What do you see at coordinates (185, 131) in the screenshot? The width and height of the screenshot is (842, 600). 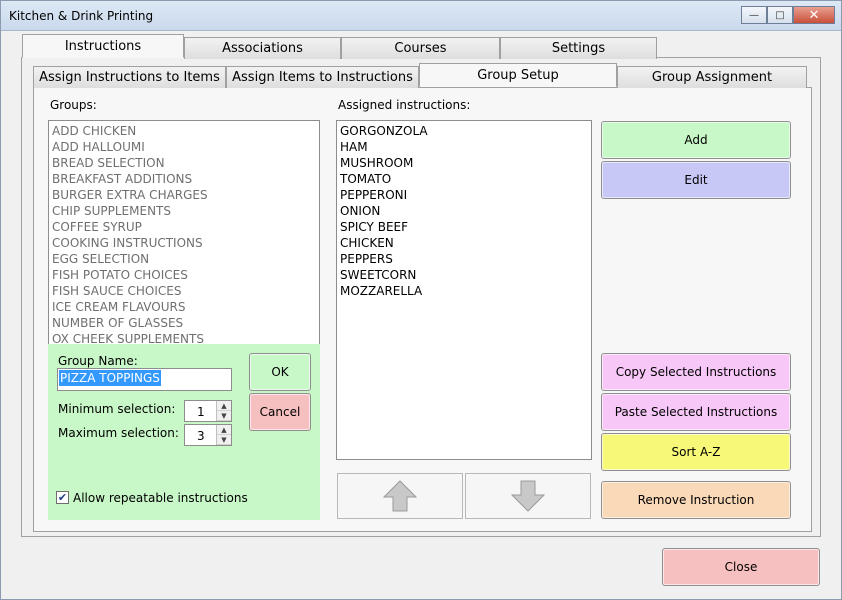 I see `group-list-item: ADD CHICKEN` at bounding box center [185, 131].